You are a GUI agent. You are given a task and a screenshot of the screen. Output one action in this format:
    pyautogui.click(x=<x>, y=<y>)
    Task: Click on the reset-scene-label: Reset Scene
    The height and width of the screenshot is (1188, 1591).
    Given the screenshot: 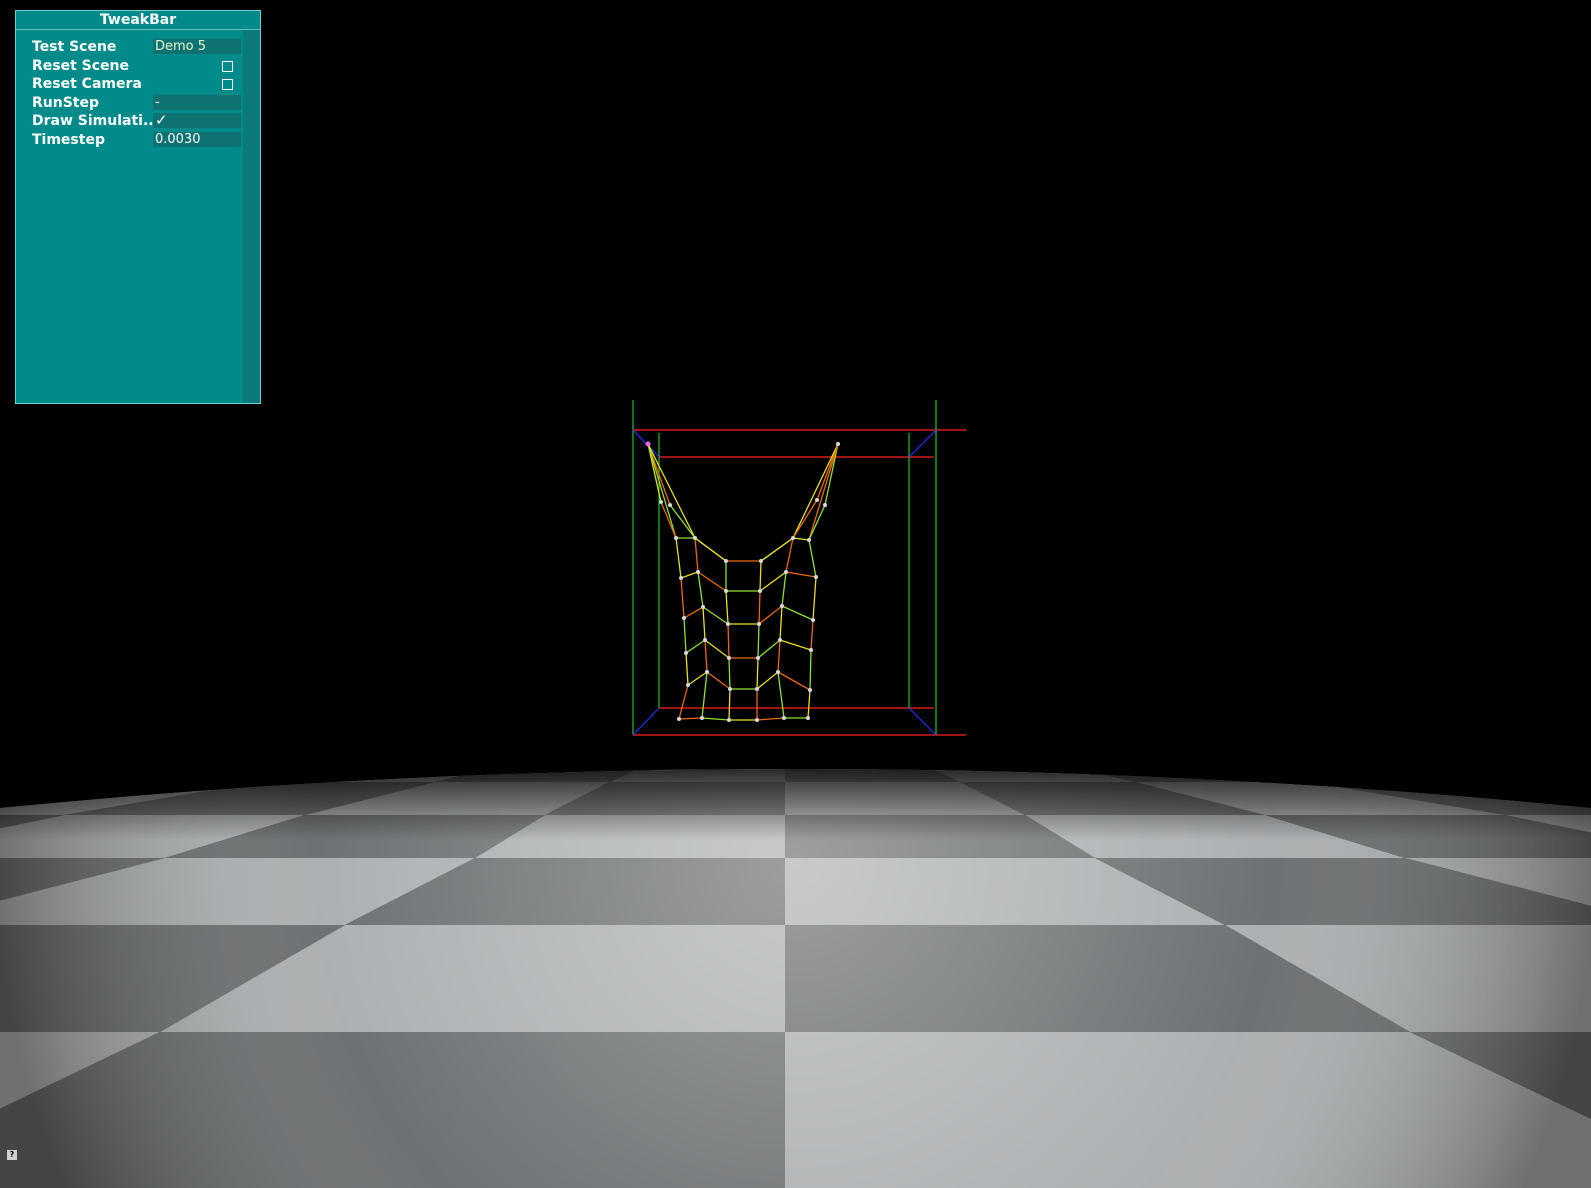 What is the action you would take?
    pyautogui.click(x=81, y=65)
    